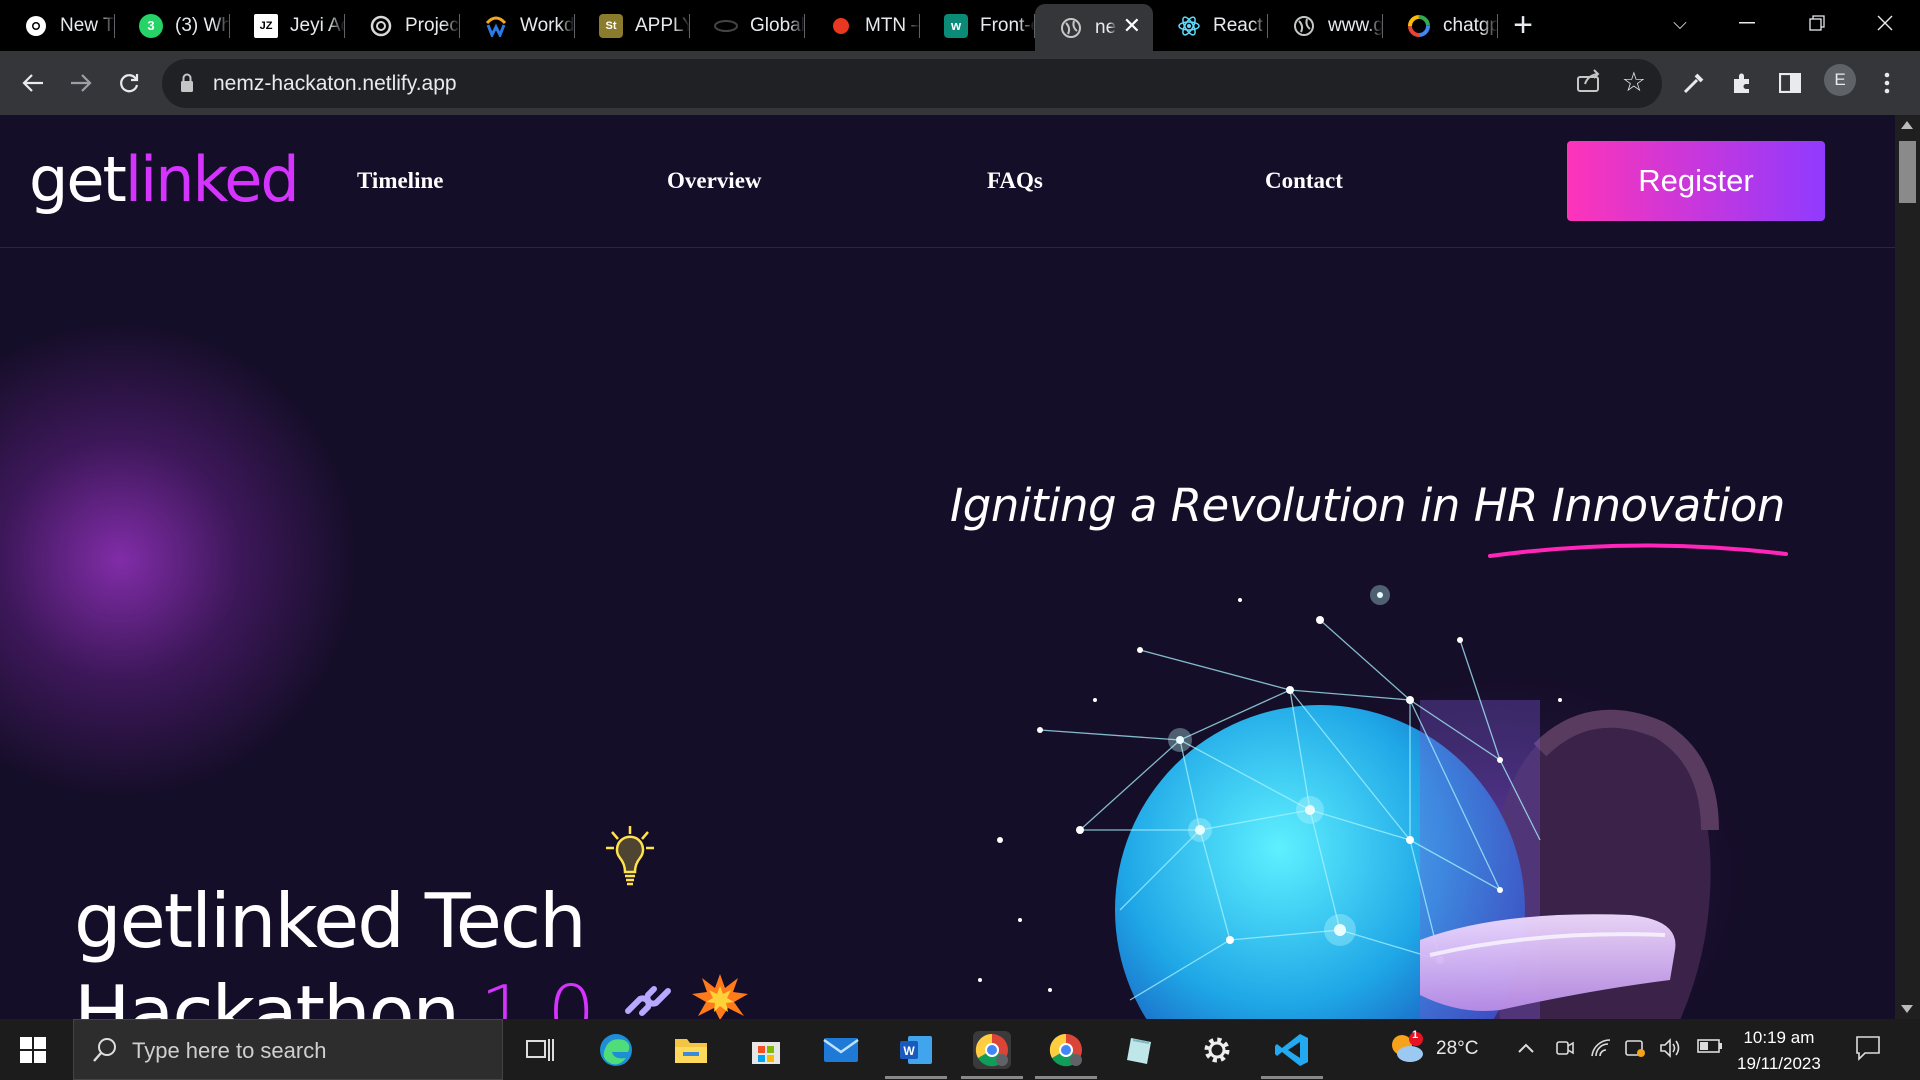  Describe the element at coordinates (1415, 1035) in the screenshot. I see `weather-badge: 1` at that location.